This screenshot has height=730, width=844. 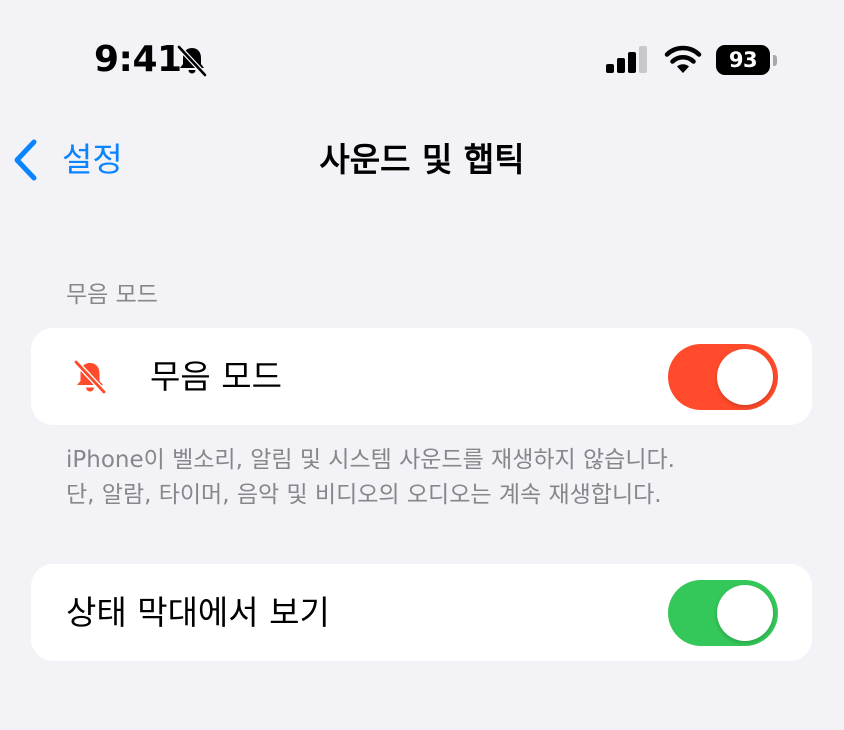 What do you see at coordinates (626, 59) in the screenshot?
I see `cellular-signal-icon` at bounding box center [626, 59].